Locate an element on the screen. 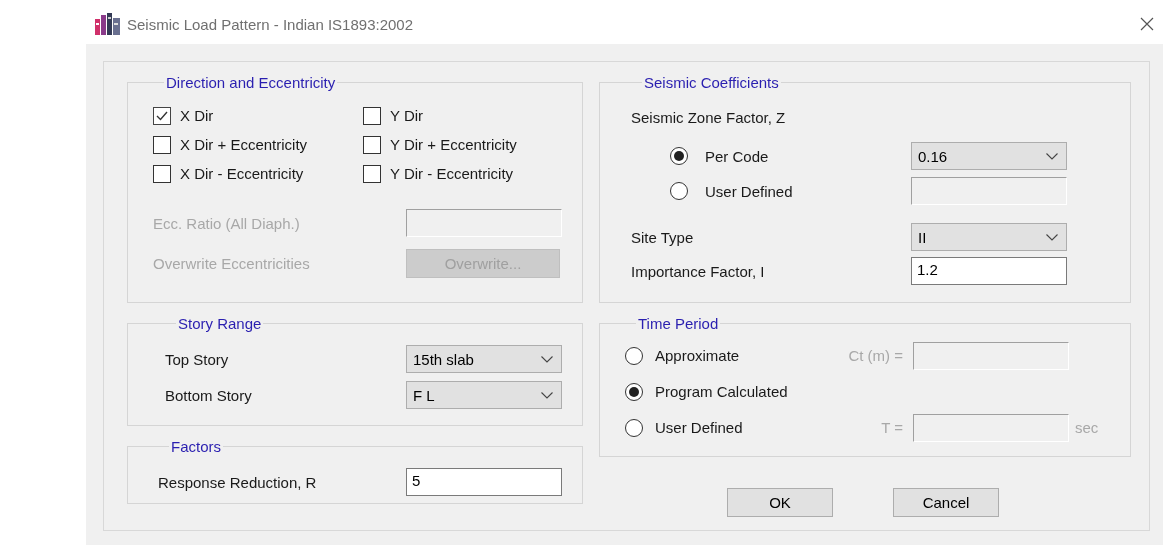 This screenshot has width=1163, height=545. radio-label: Per Code is located at coordinates (737, 156).